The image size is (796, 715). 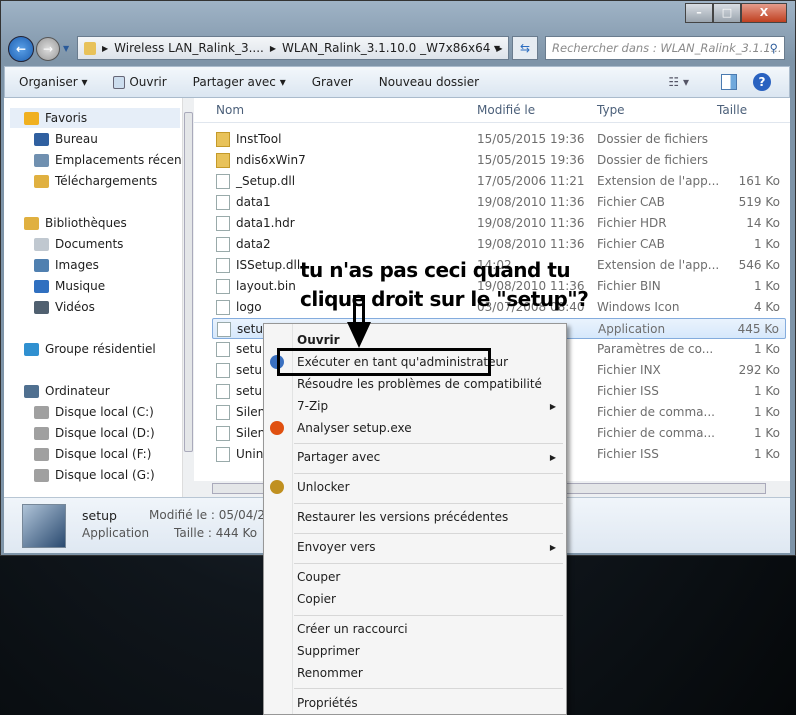 What do you see at coordinates (318, 340) in the screenshot?
I see `context-menu-item: Ouvrir` at bounding box center [318, 340].